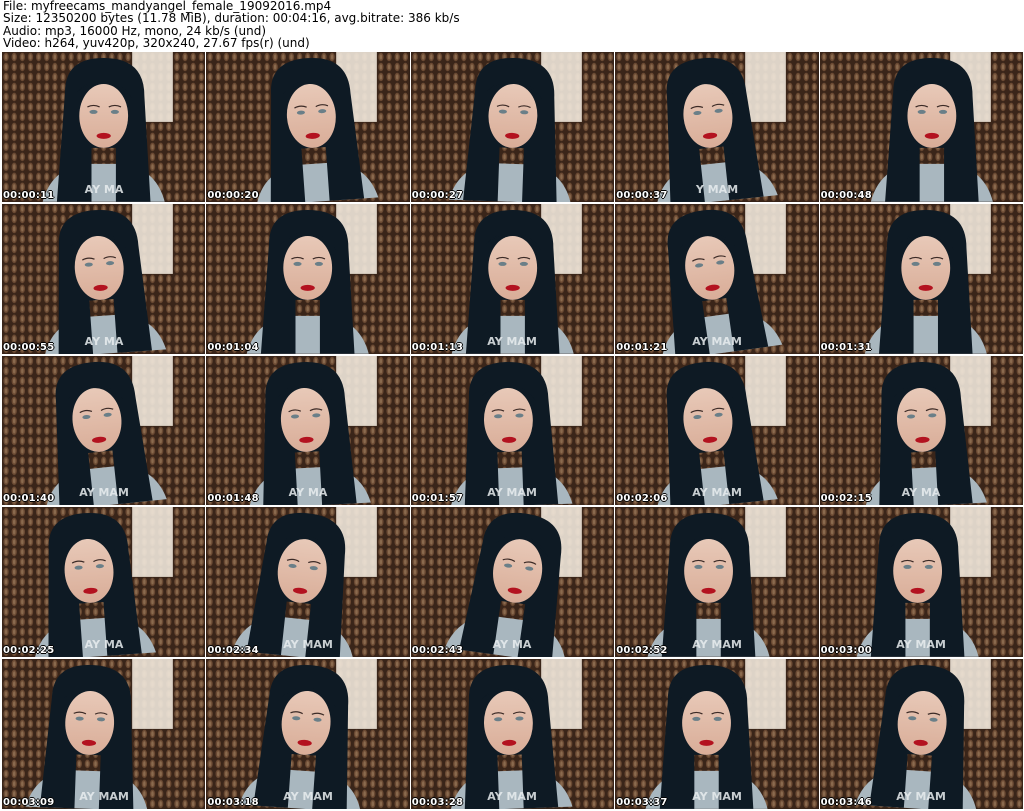 Image resolution: width=1024 pixels, height=811 pixels. I want to click on video-thumbnail: MAM YA 00:02:52, so click(717, 582).